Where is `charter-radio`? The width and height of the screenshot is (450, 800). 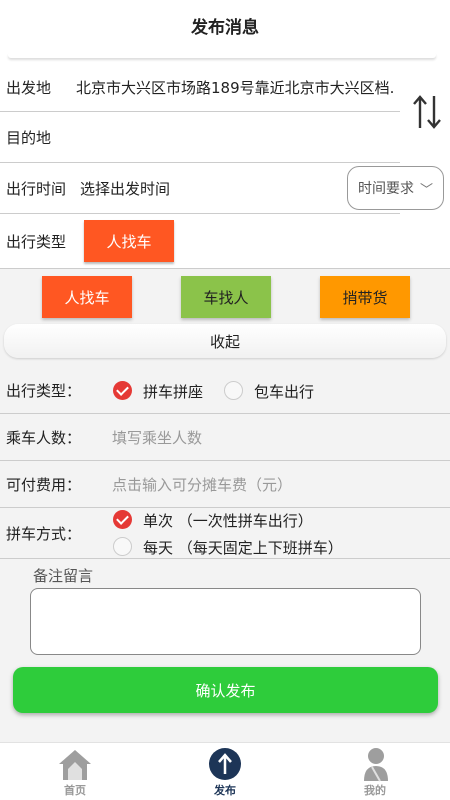 charter-radio is located at coordinates (233, 390).